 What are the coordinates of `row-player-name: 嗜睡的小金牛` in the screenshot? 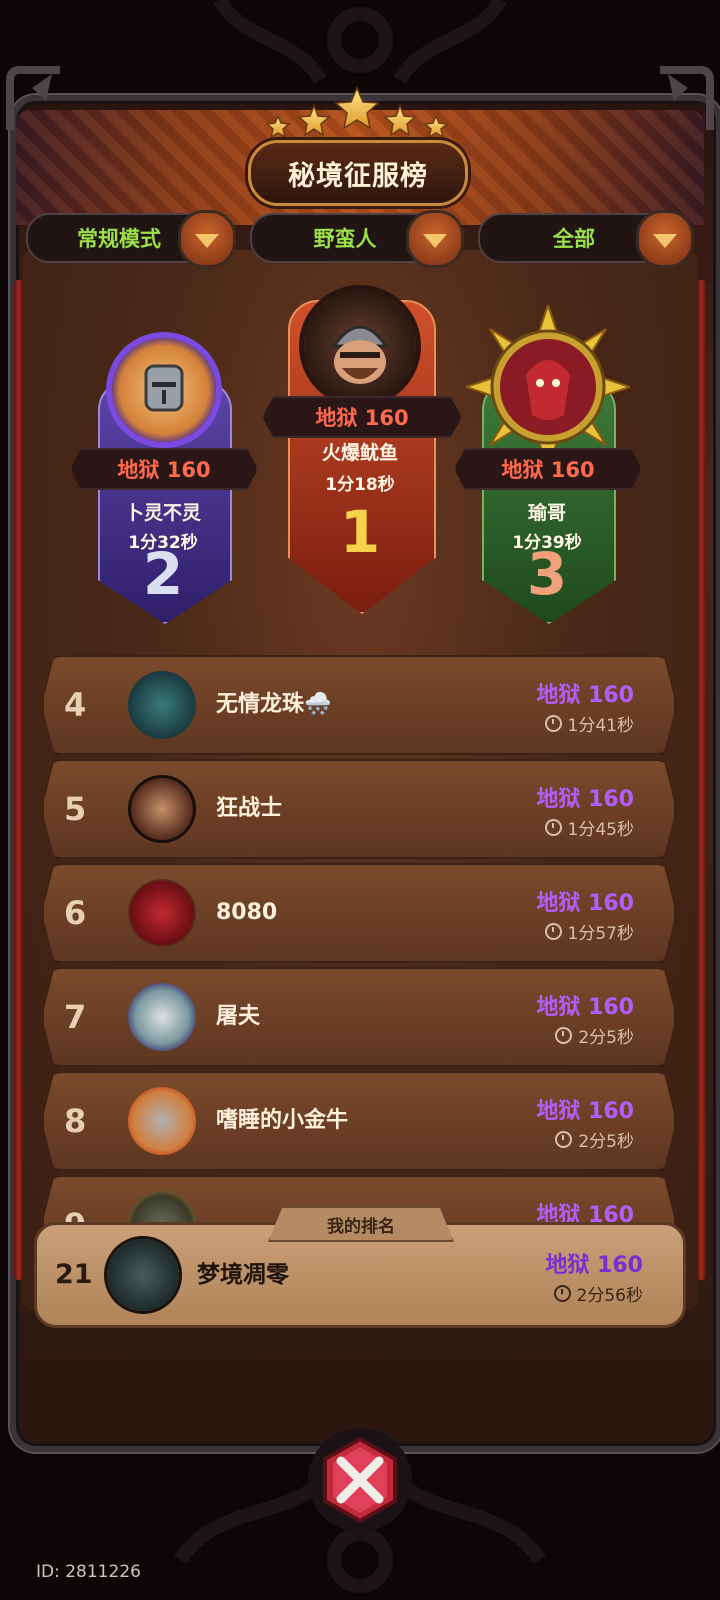 It's located at (282, 1120).